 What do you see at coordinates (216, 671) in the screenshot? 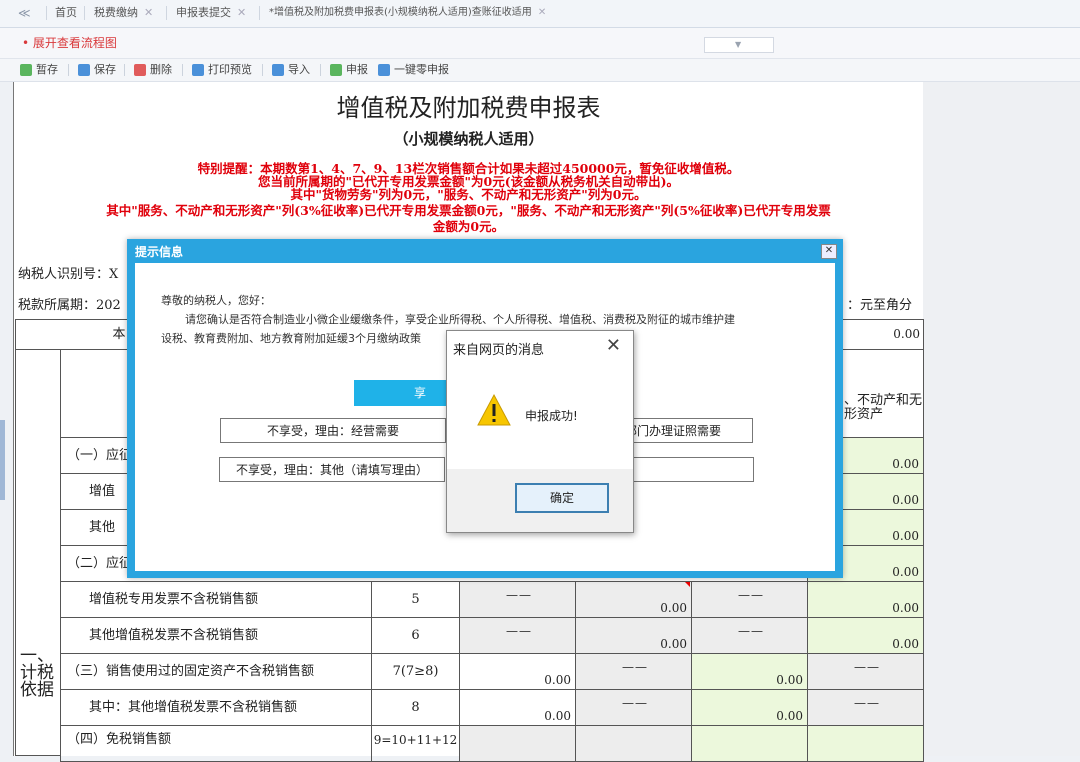
I see `table-row-label: （三）销售使用过的固定资产不含税销售额` at bounding box center [216, 671].